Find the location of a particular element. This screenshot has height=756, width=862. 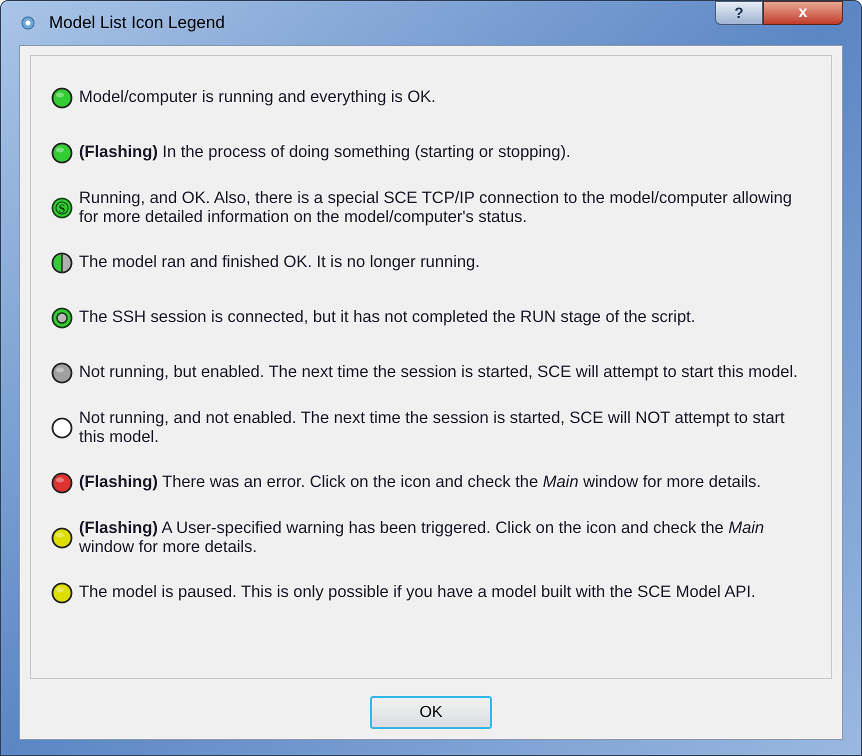

legend-text: The model ran and finished OK. It is no longer running. is located at coordinates (279, 262).